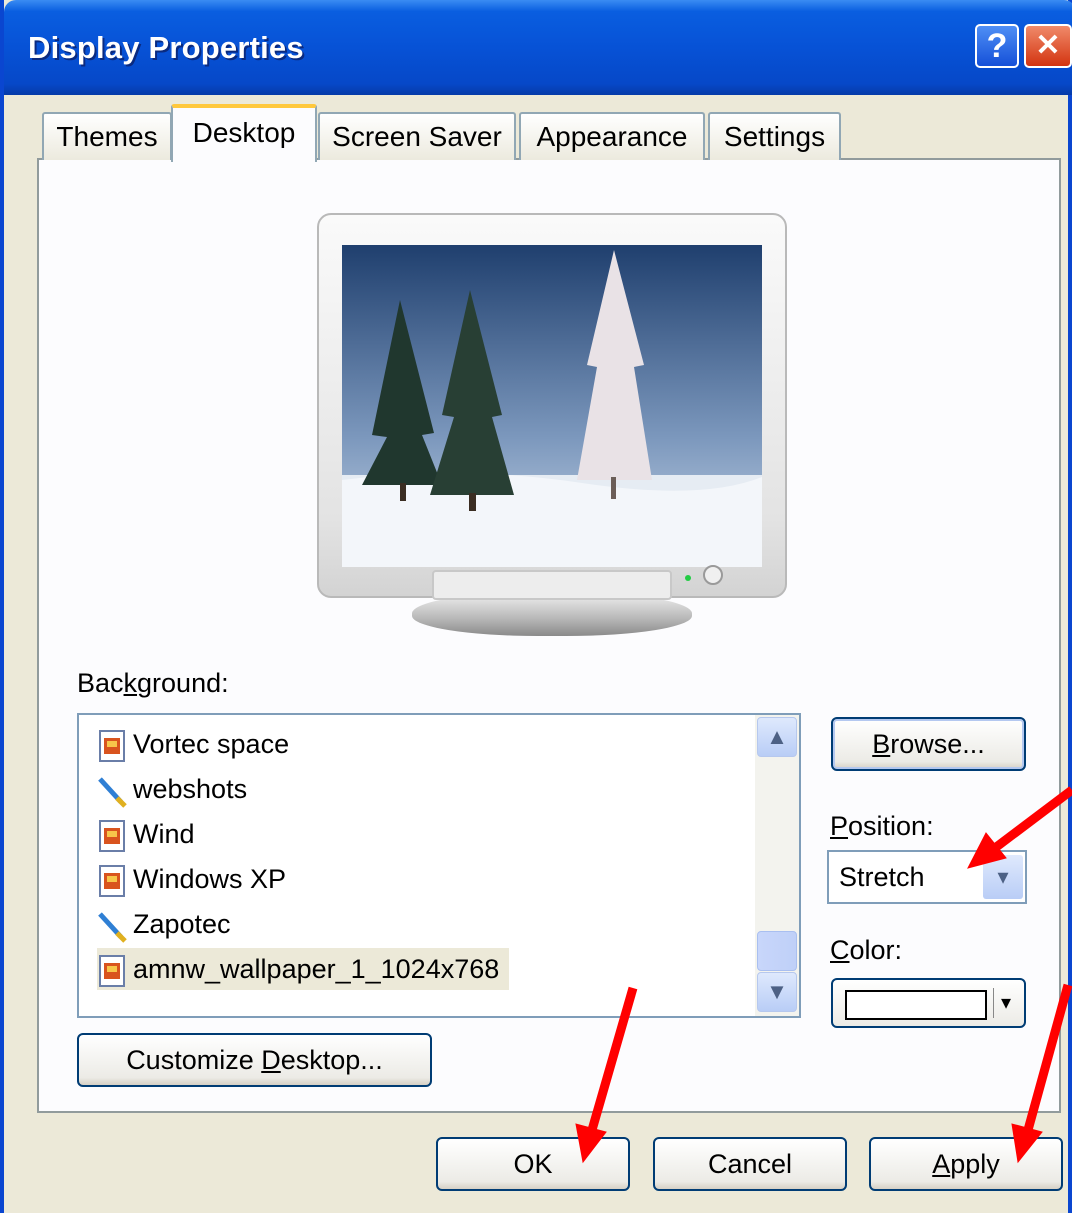 Image resolution: width=1072 pixels, height=1213 pixels. I want to click on list-item: Vortec space, so click(198, 744).